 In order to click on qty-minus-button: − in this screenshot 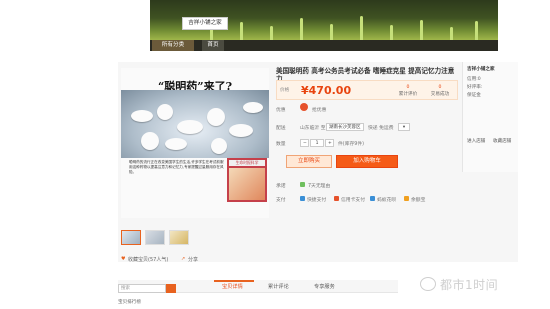, I will do `click(304, 143)`.